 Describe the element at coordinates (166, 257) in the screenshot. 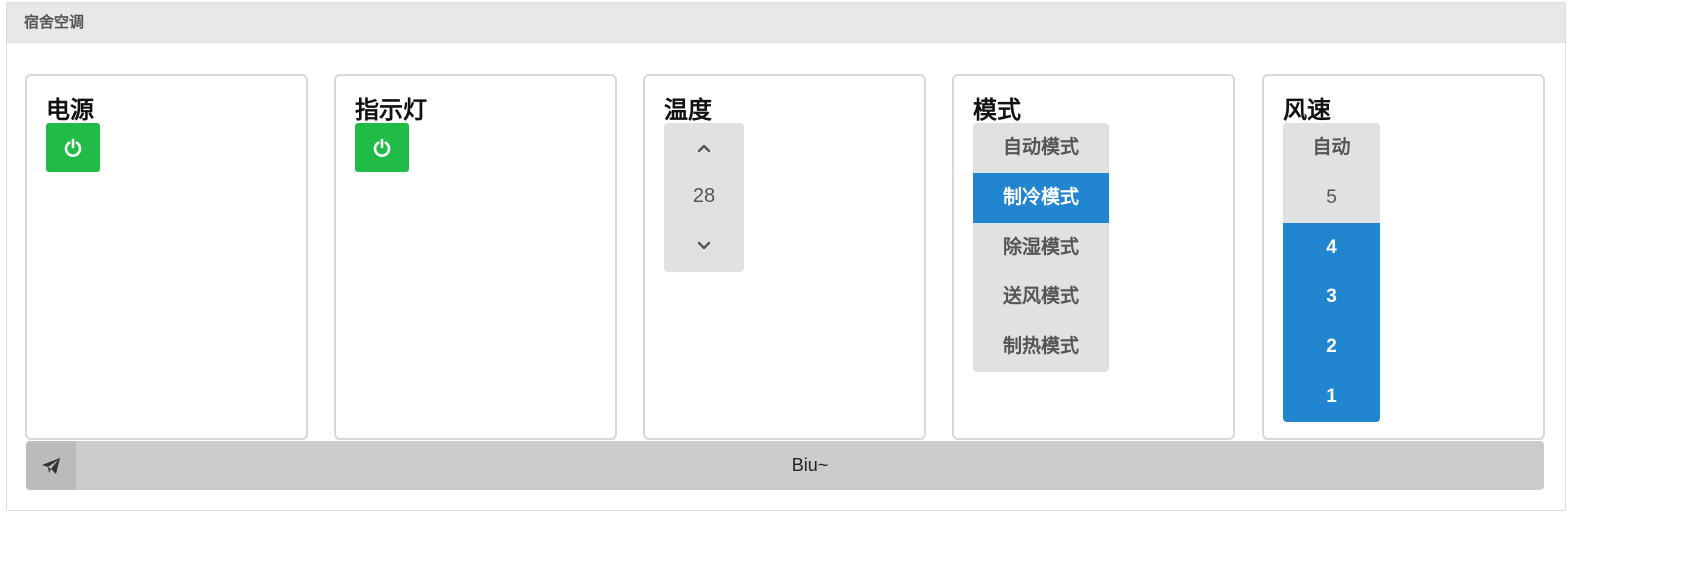

I see `power-card: 电源` at that location.